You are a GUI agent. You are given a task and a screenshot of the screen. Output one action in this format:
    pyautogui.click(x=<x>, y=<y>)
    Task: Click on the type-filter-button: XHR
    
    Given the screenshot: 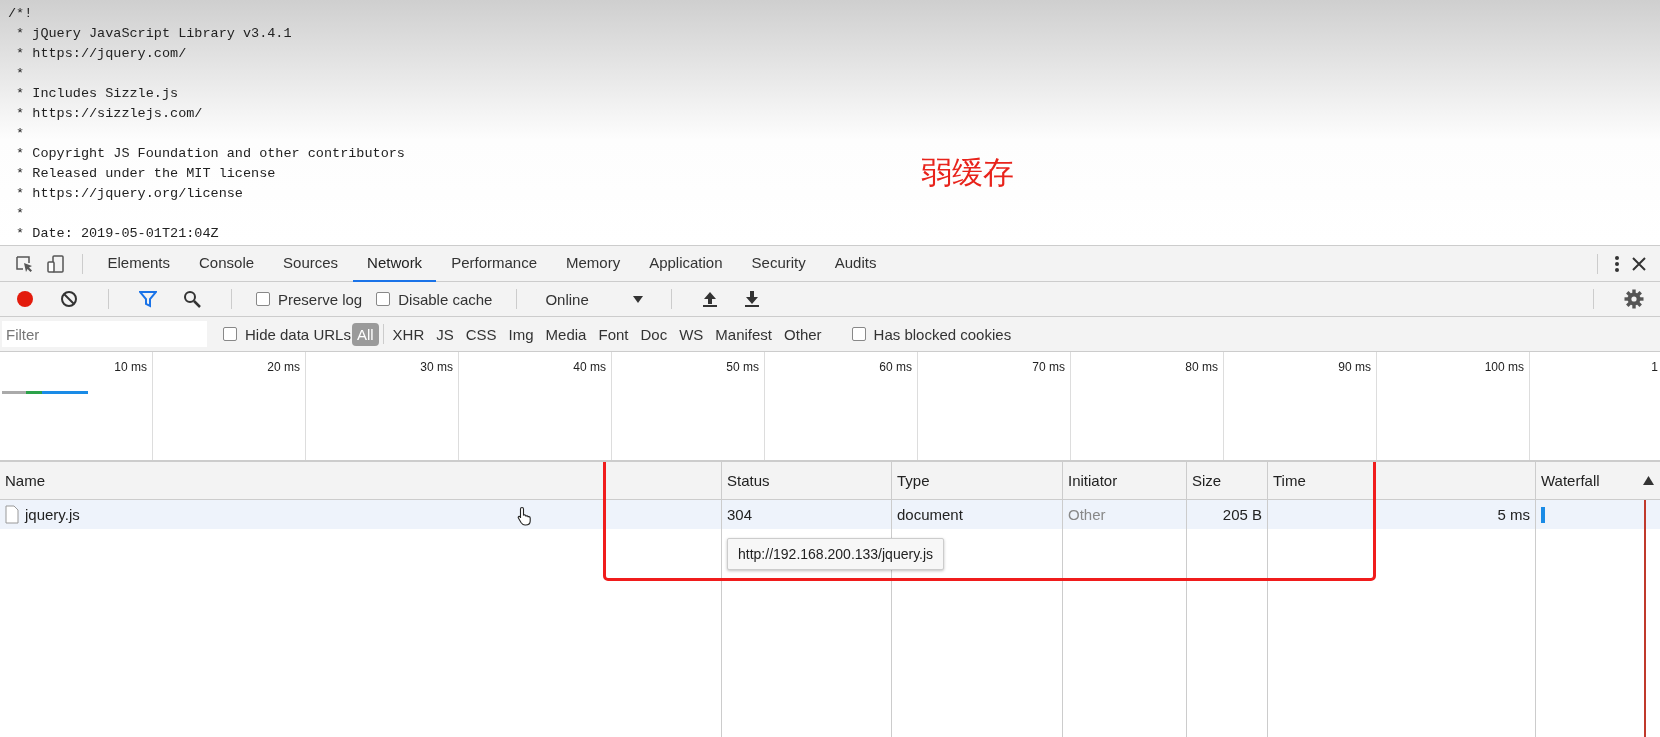 What is the action you would take?
    pyautogui.click(x=408, y=334)
    